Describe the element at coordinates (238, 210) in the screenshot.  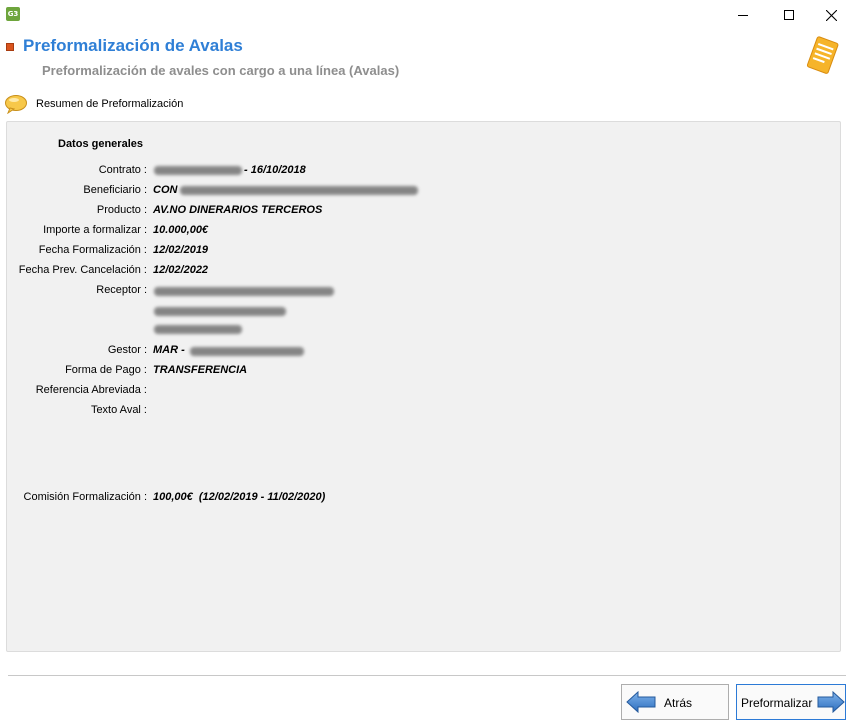
I see `producto-value: AV.NO DINERARIOS TERCEROS` at that location.